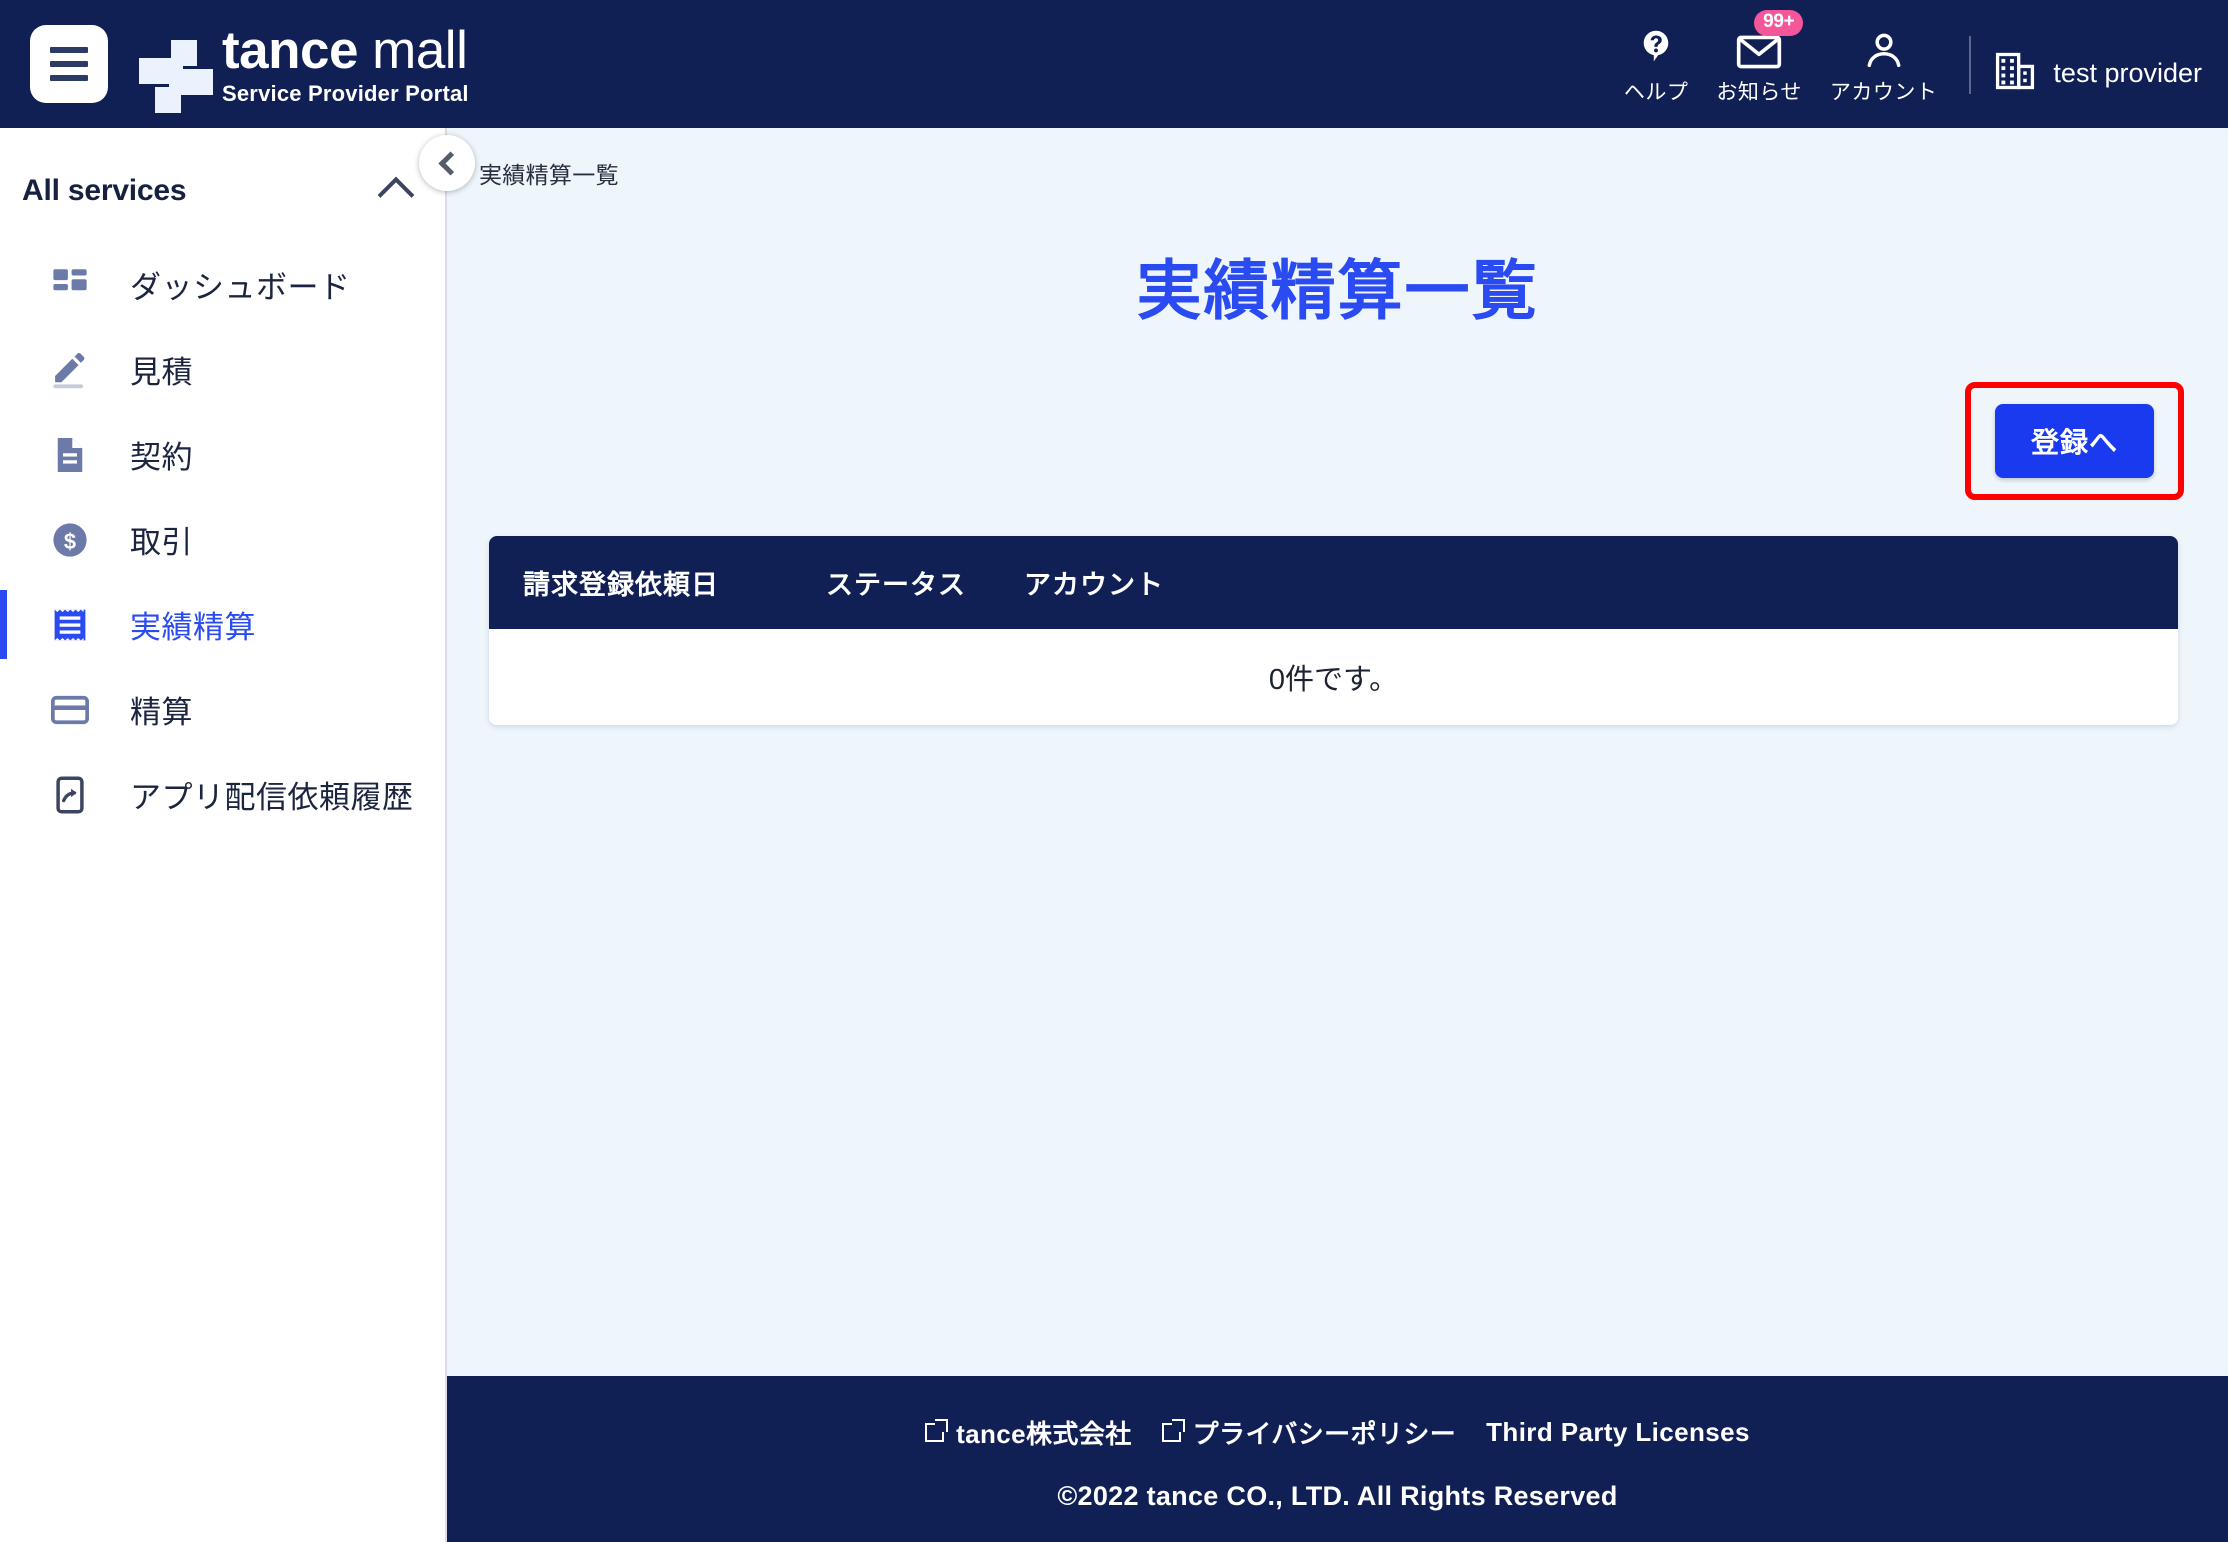  I want to click on header-account-button: アカウント, so click(1884, 66).